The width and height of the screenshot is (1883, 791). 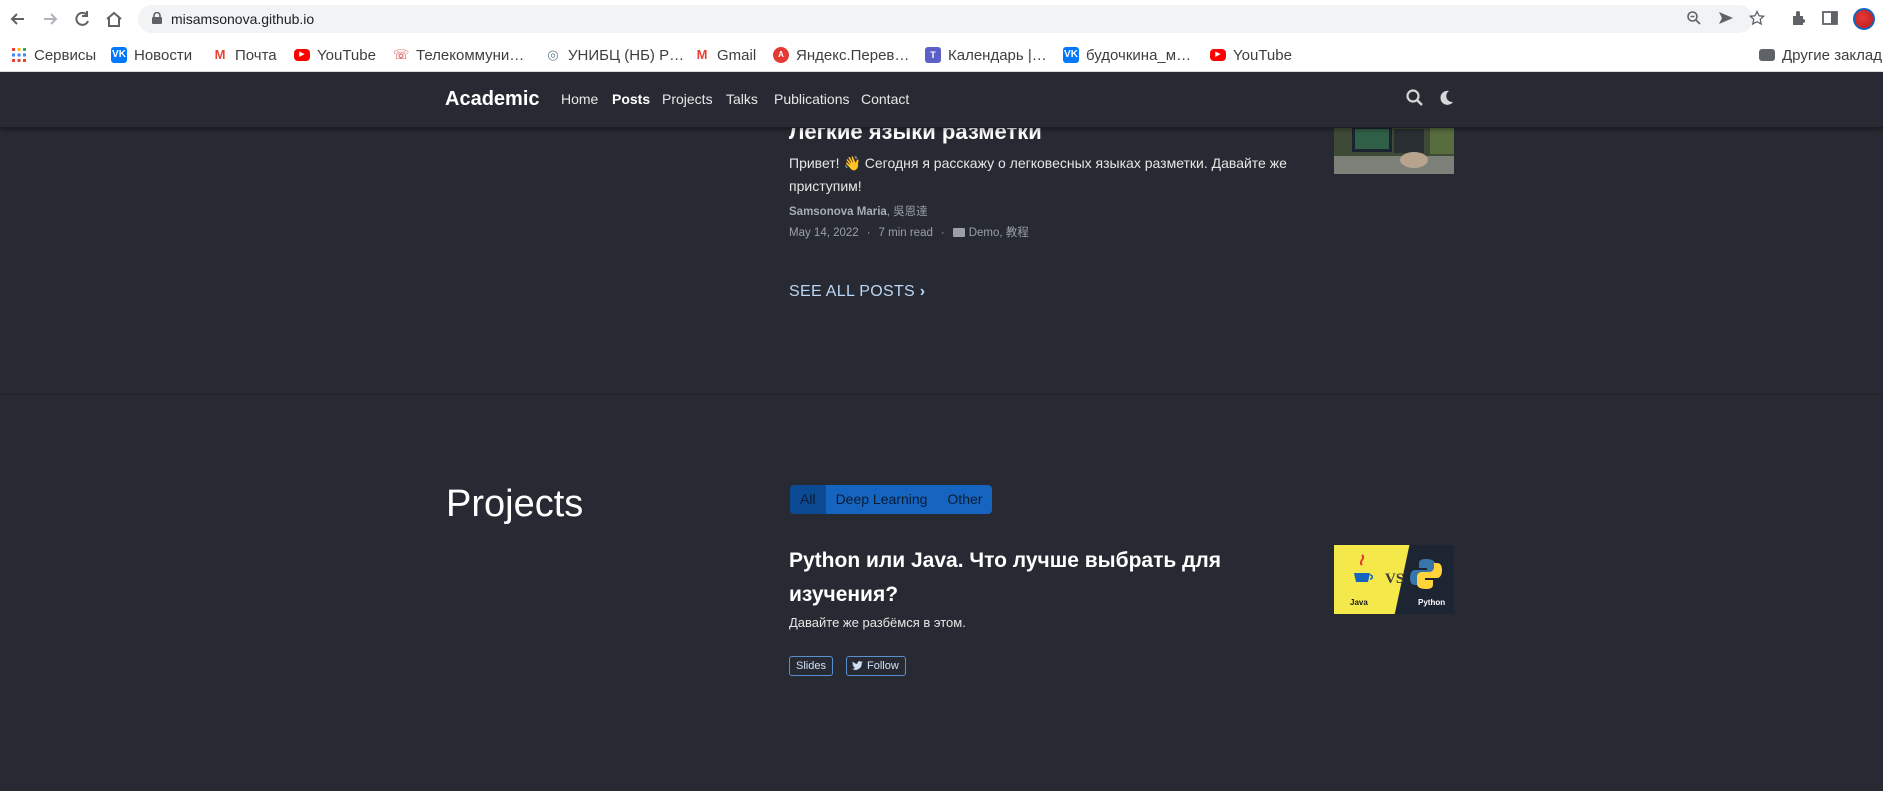 I want to click on send-icon, so click(x=1726, y=19).